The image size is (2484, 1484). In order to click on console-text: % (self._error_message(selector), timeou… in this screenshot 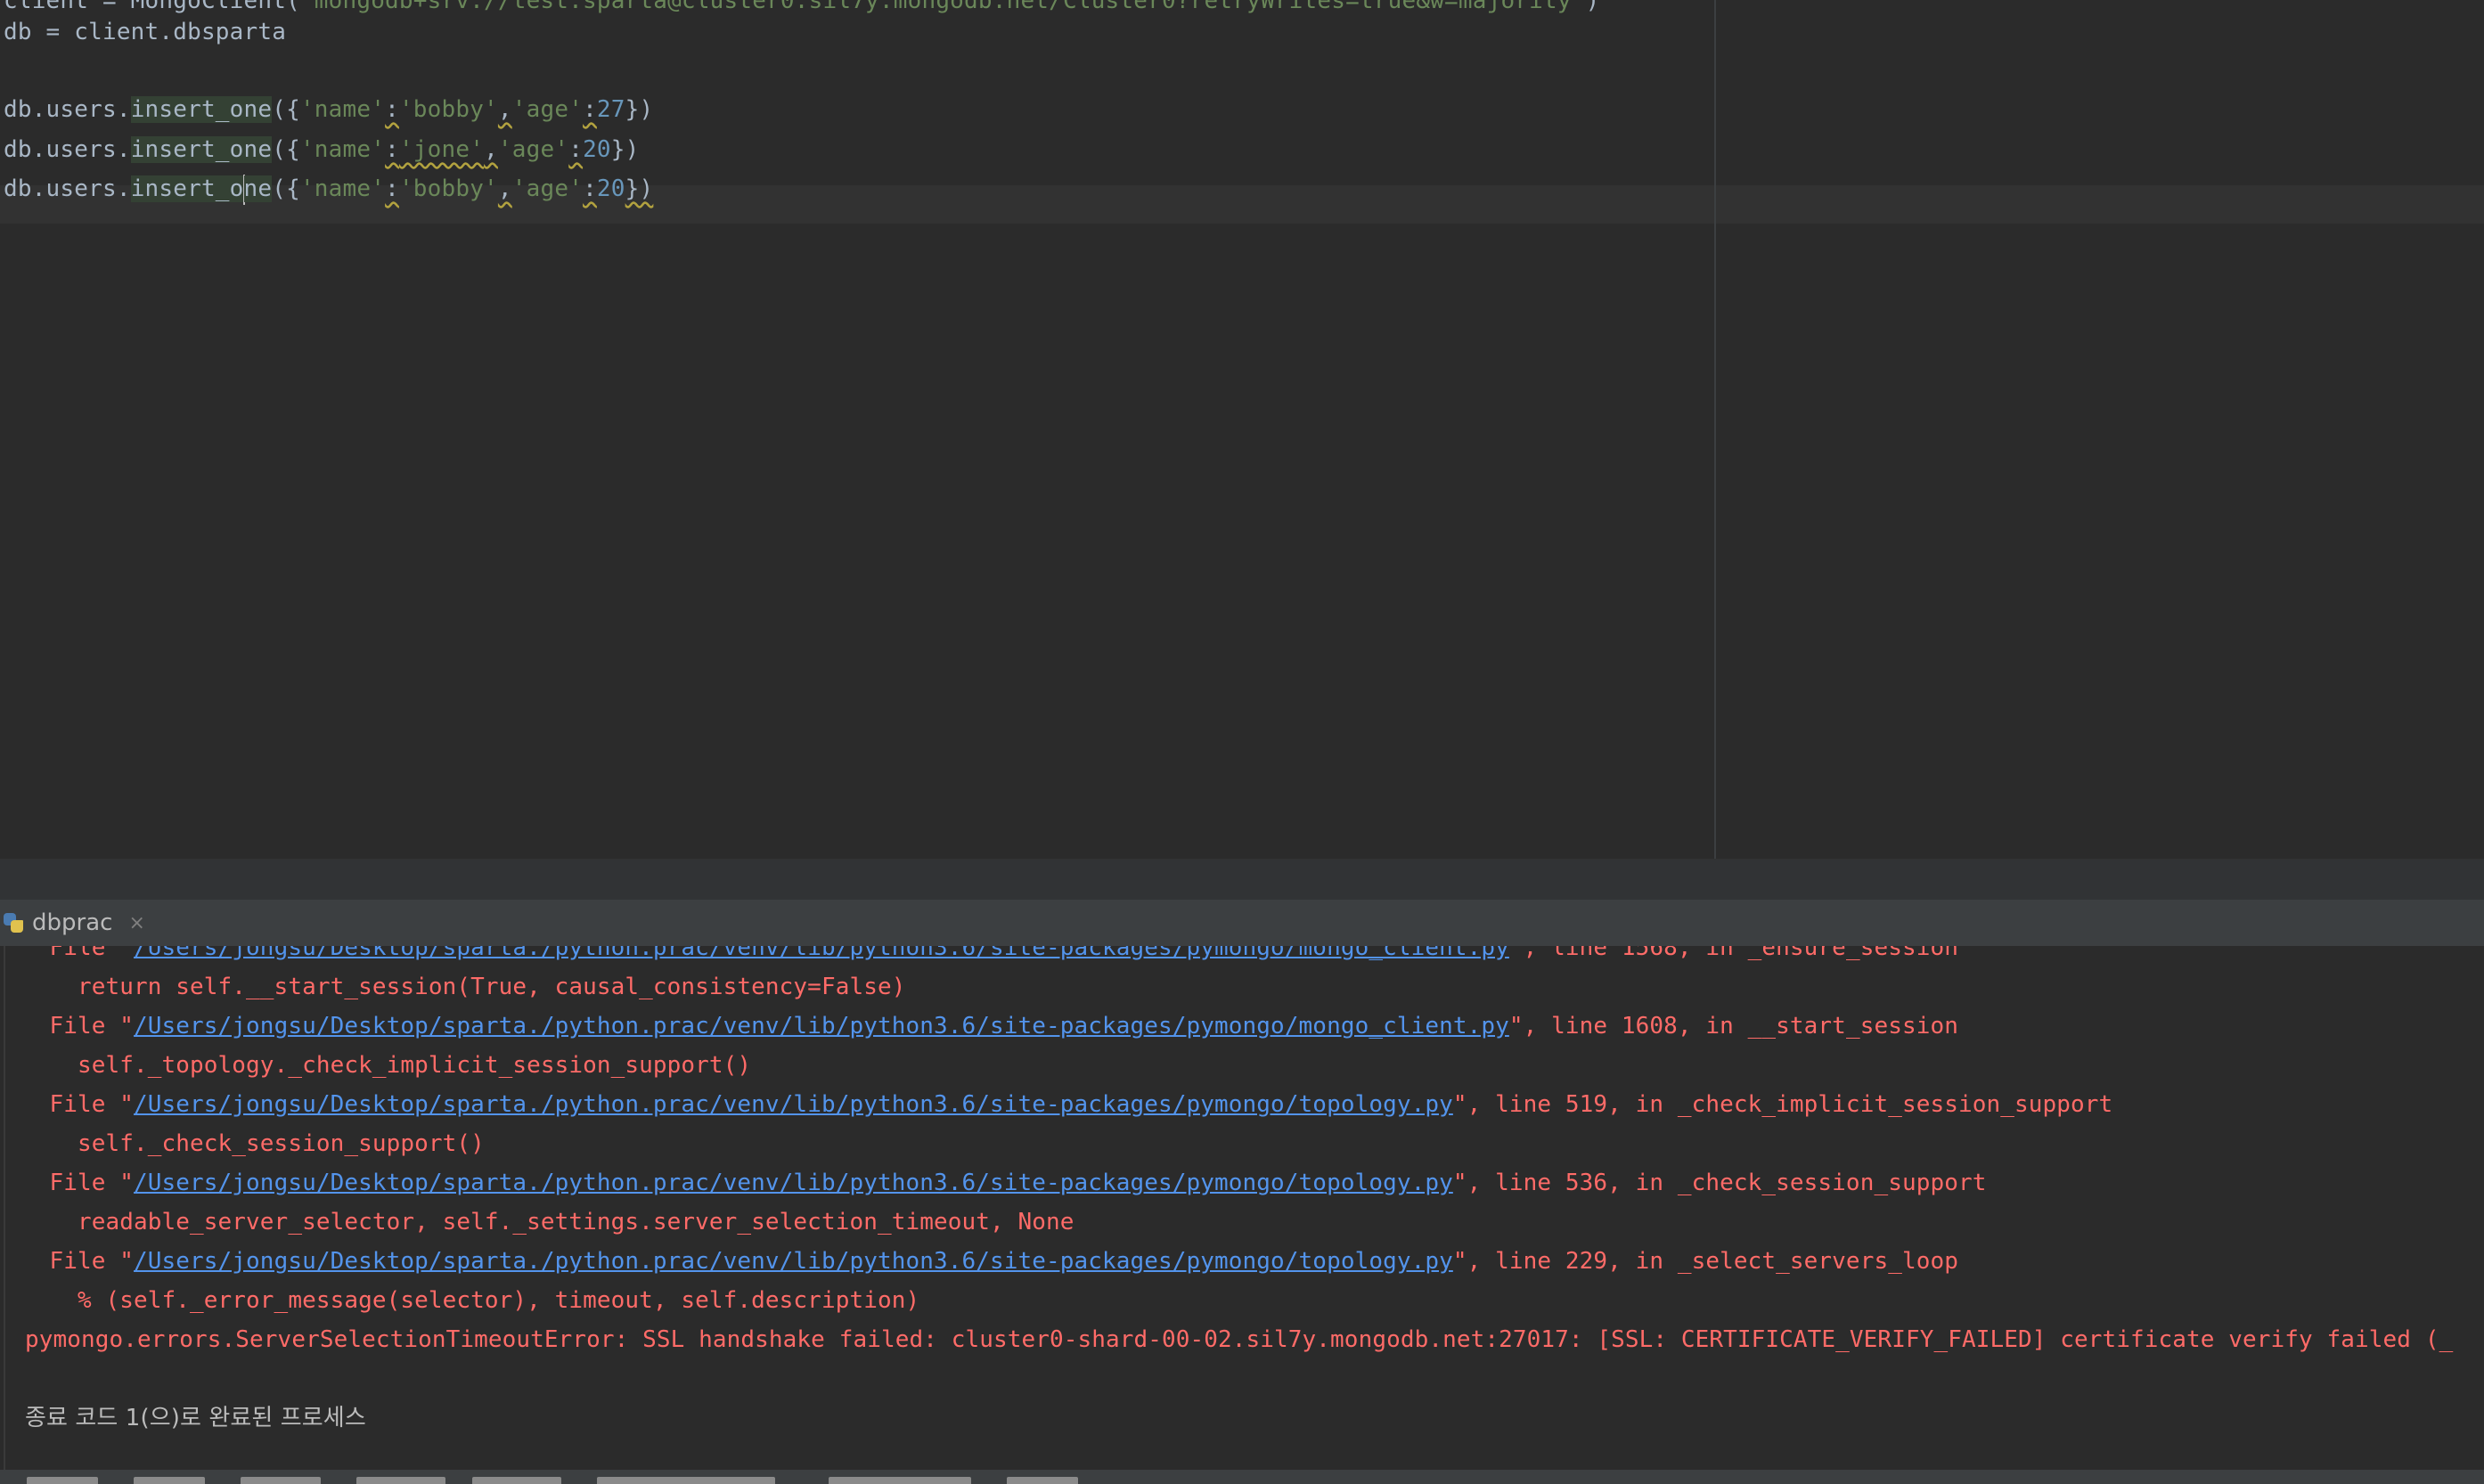, I will do `click(471, 1301)`.